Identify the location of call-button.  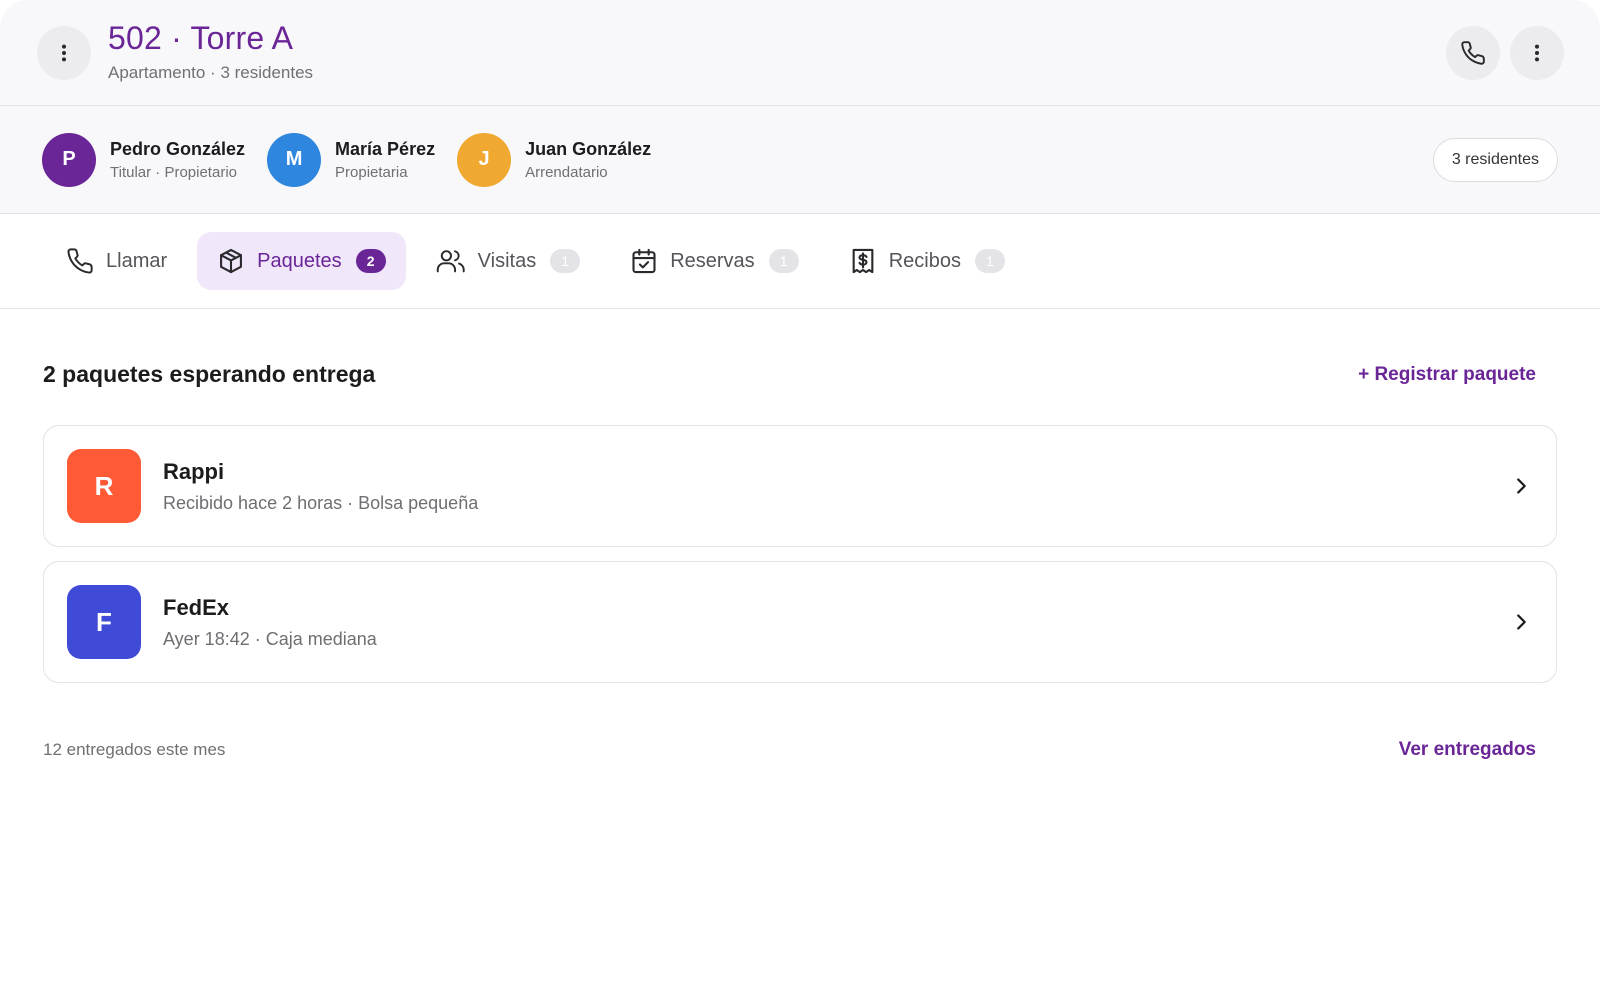
(1473, 52).